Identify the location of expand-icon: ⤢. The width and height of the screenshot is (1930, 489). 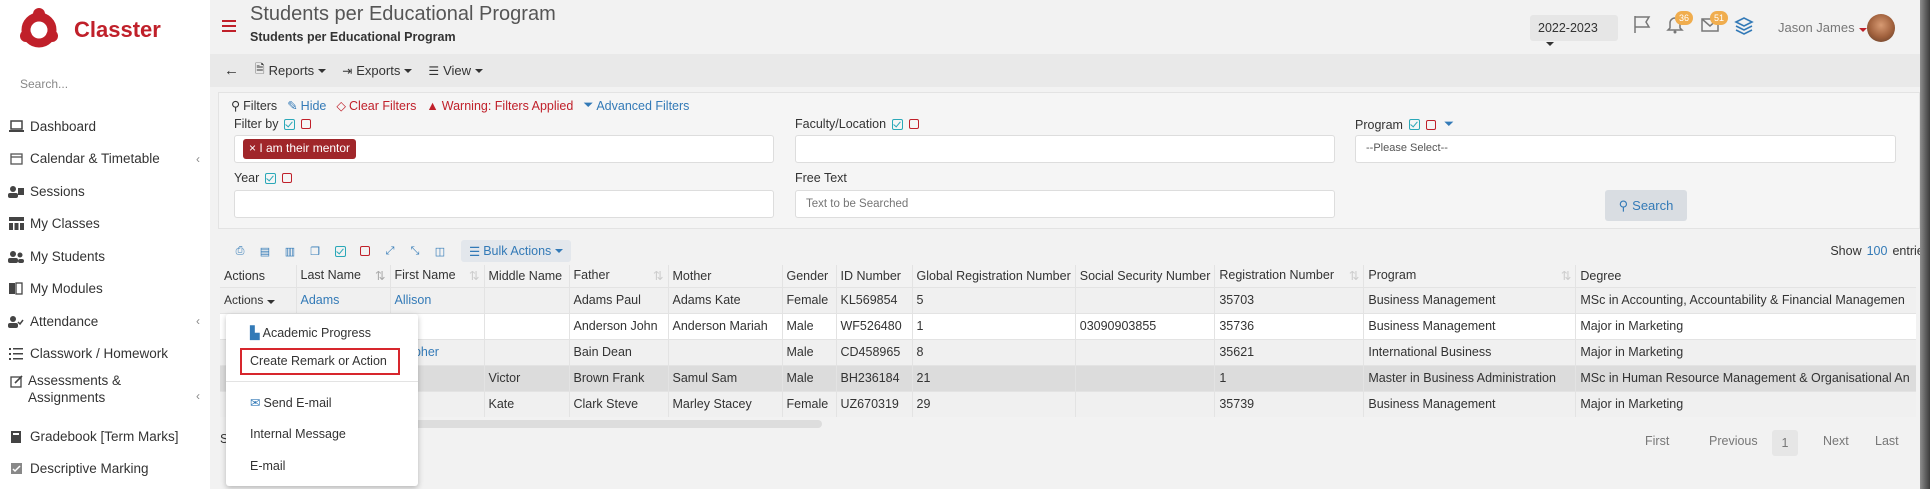
(390, 251).